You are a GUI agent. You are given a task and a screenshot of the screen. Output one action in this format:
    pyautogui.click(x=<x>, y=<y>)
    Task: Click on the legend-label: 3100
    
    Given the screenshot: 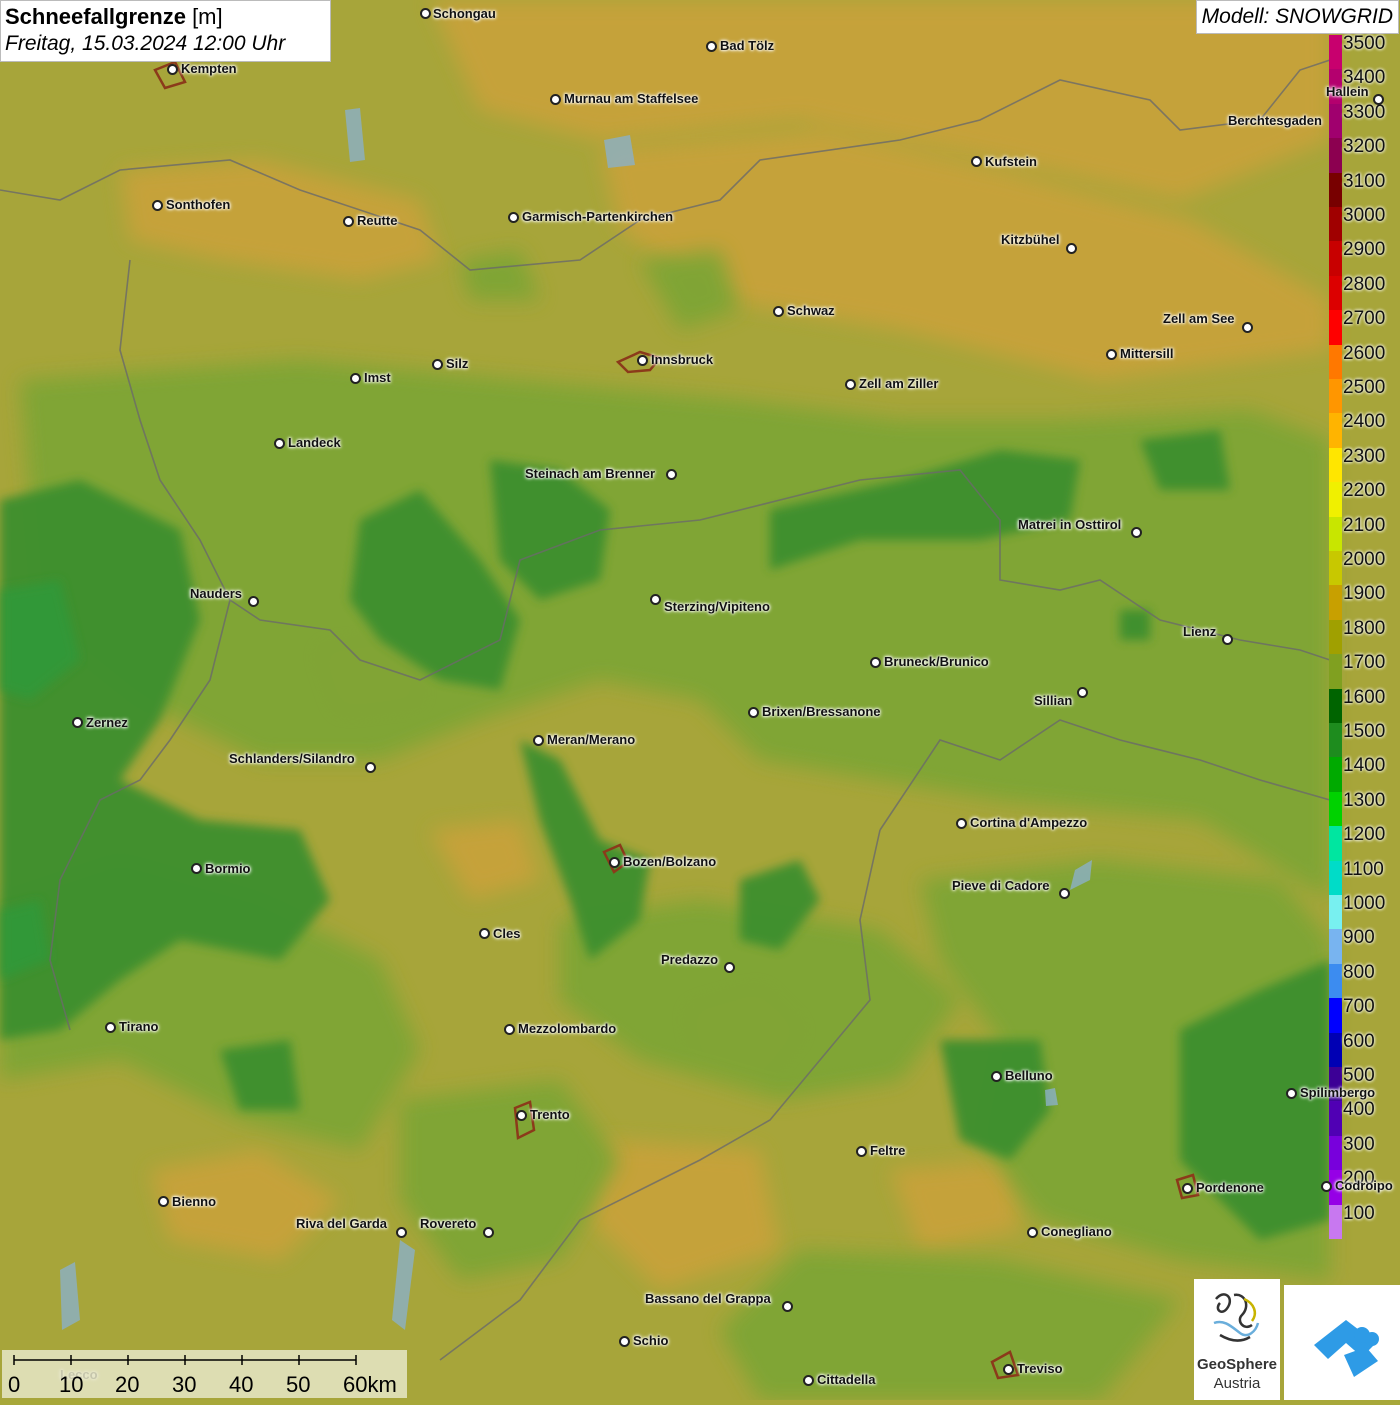 What is the action you would take?
    pyautogui.click(x=1364, y=181)
    